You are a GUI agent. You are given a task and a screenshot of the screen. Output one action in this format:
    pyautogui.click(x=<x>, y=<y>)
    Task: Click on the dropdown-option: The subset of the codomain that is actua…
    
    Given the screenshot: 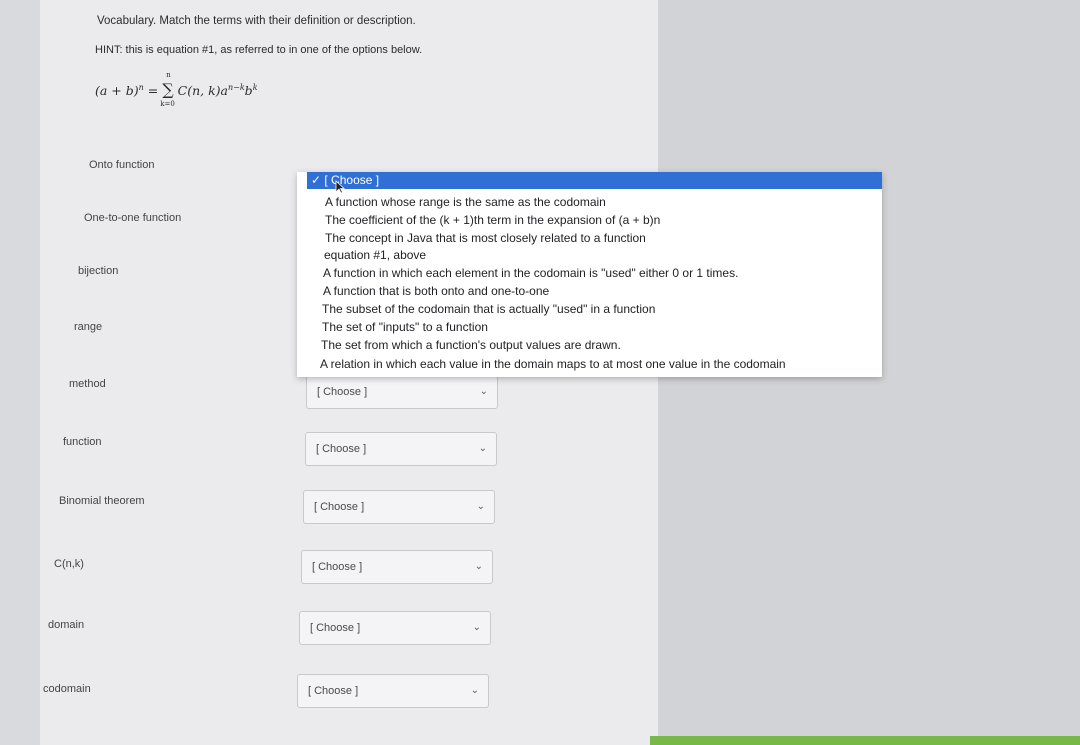 What is the action you would take?
    pyautogui.click(x=488, y=309)
    